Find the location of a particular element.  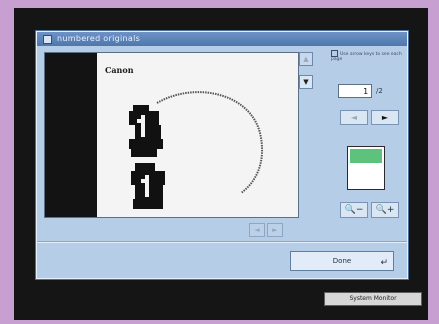

enter-key-icon: ↵ is located at coordinates (384, 263).